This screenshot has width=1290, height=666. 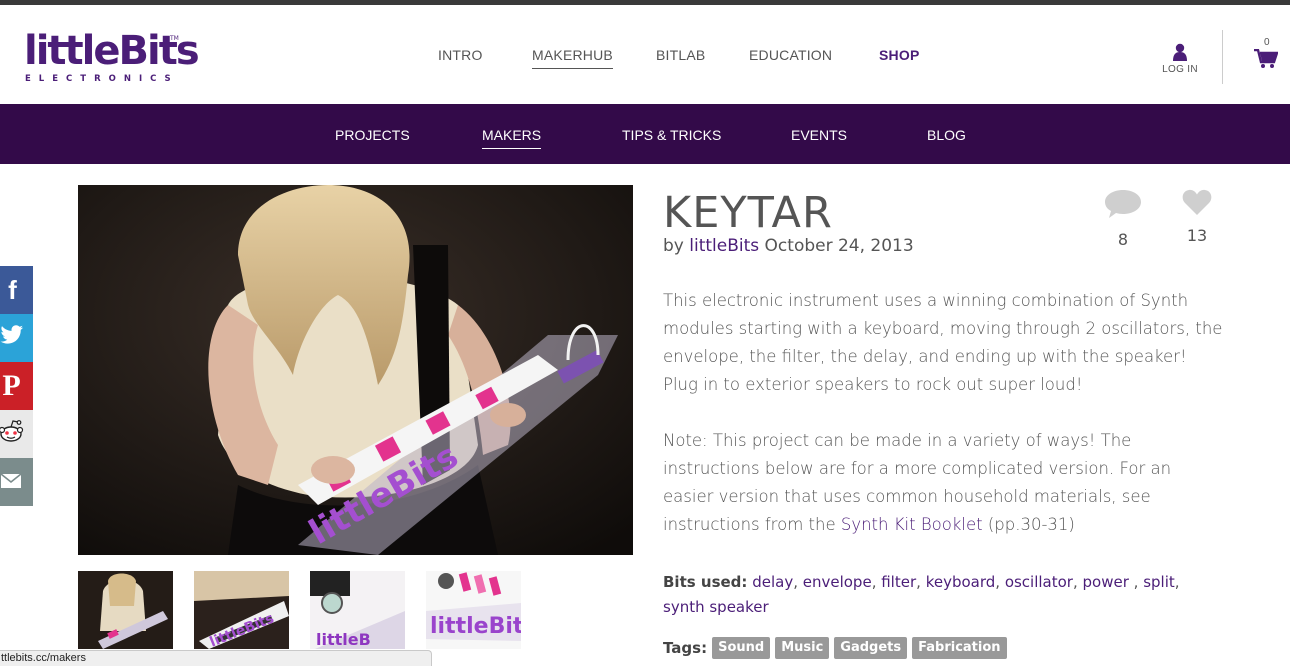 What do you see at coordinates (1123, 207) in the screenshot?
I see `speech-bubble-icon` at bounding box center [1123, 207].